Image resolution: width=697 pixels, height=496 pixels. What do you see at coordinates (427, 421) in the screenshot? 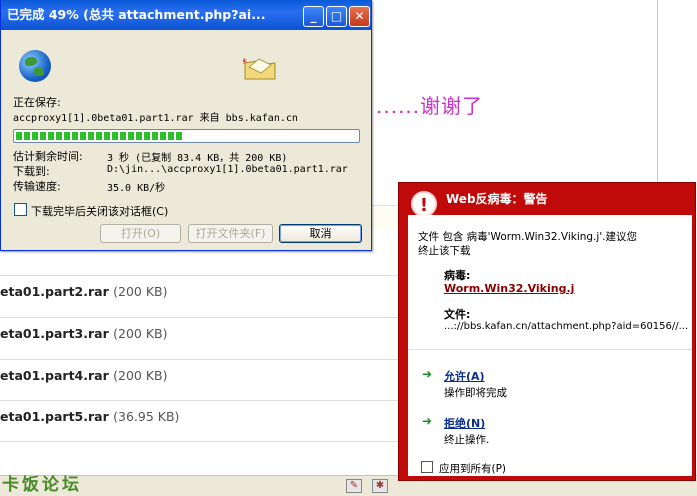
I see `deny-arrow-icon: ➜` at bounding box center [427, 421].